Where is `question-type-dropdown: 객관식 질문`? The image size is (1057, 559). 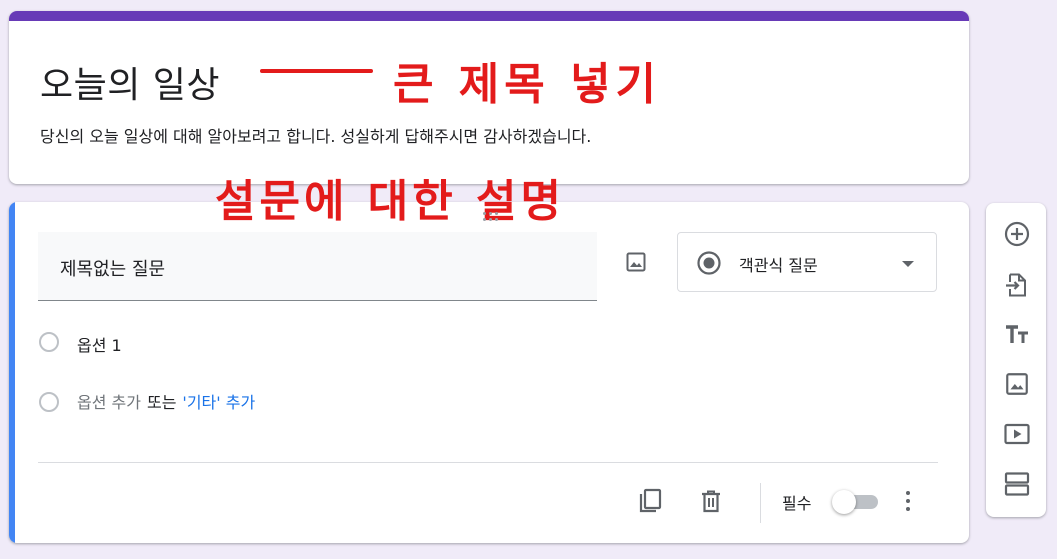 question-type-dropdown: 객관식 질문 is located at coordinates (807, 262).